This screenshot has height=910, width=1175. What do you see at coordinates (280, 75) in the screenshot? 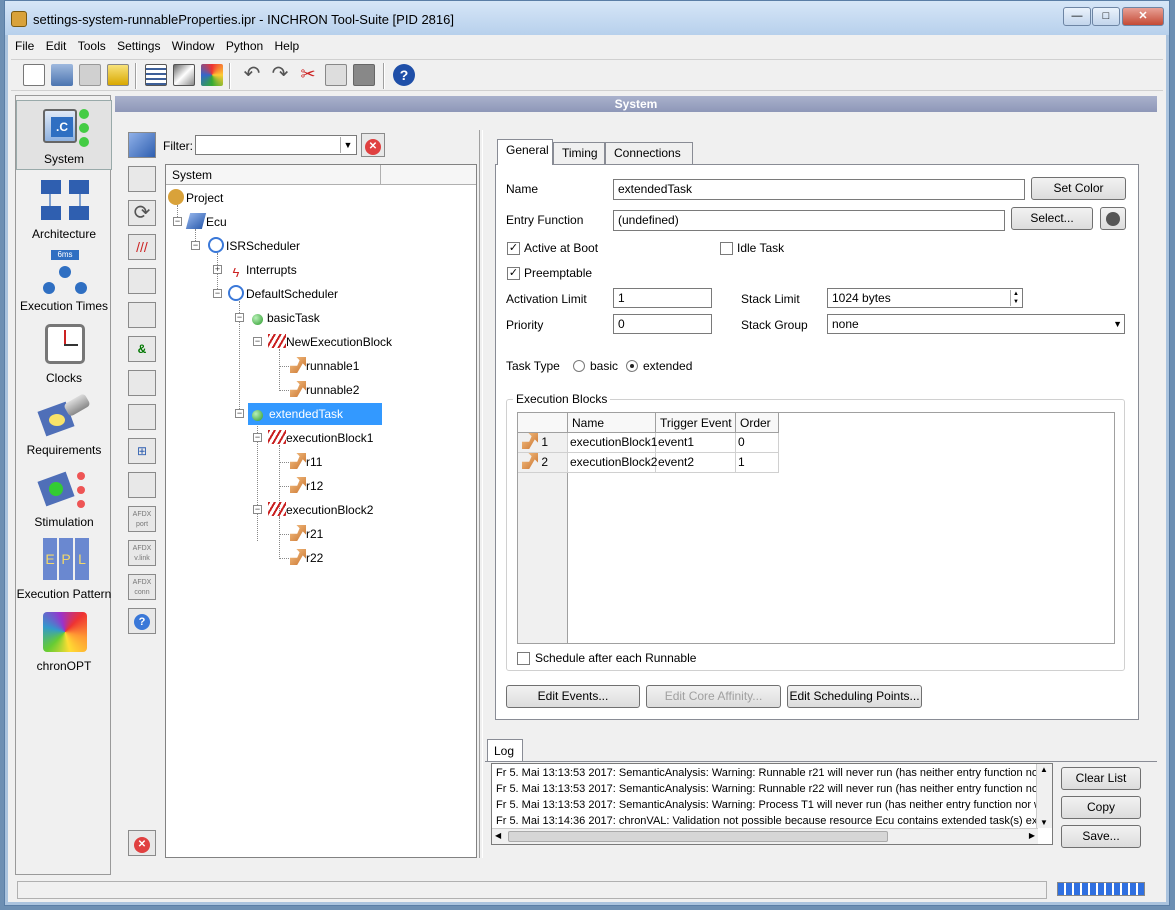
I see `redo-icon: ↷` at bounding box center [280, 75].